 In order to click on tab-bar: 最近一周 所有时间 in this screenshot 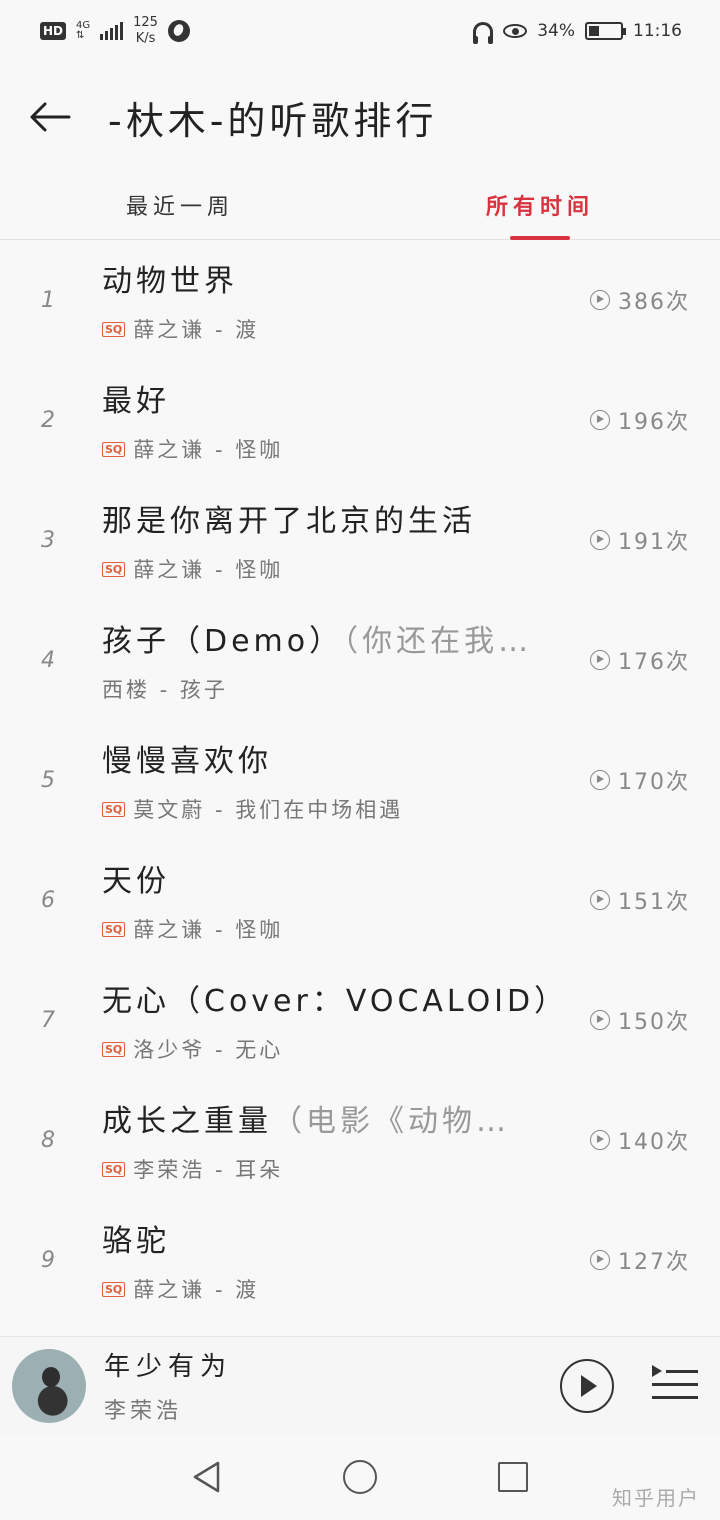, I will do `click(360, 205)`.